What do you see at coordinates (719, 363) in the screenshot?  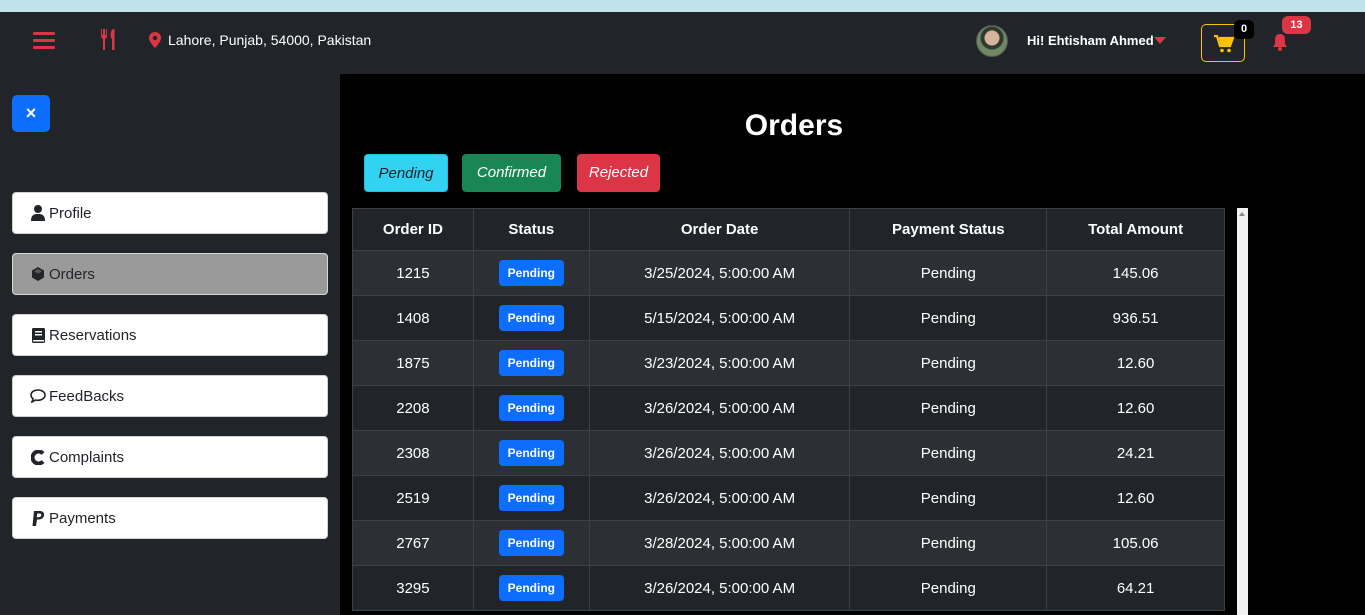 I see `order-date-cell: 3/23/2024, 5:00:00 AM` at bounding box center [719, 363].